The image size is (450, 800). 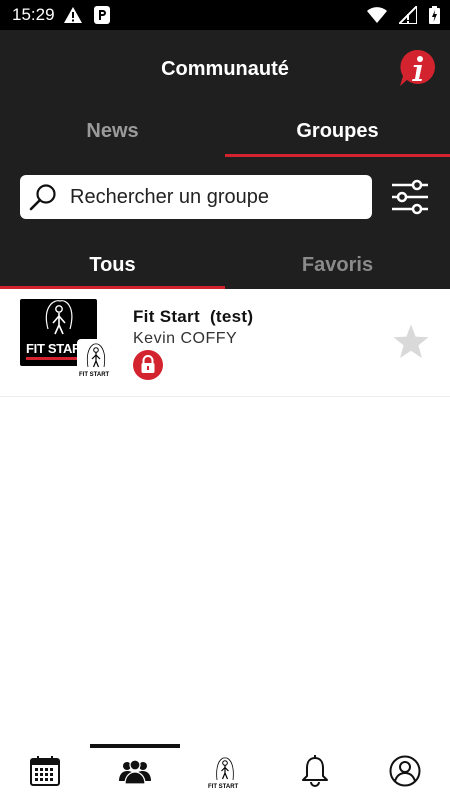 I want to click on warning-icon, so click(x=73, y=17).